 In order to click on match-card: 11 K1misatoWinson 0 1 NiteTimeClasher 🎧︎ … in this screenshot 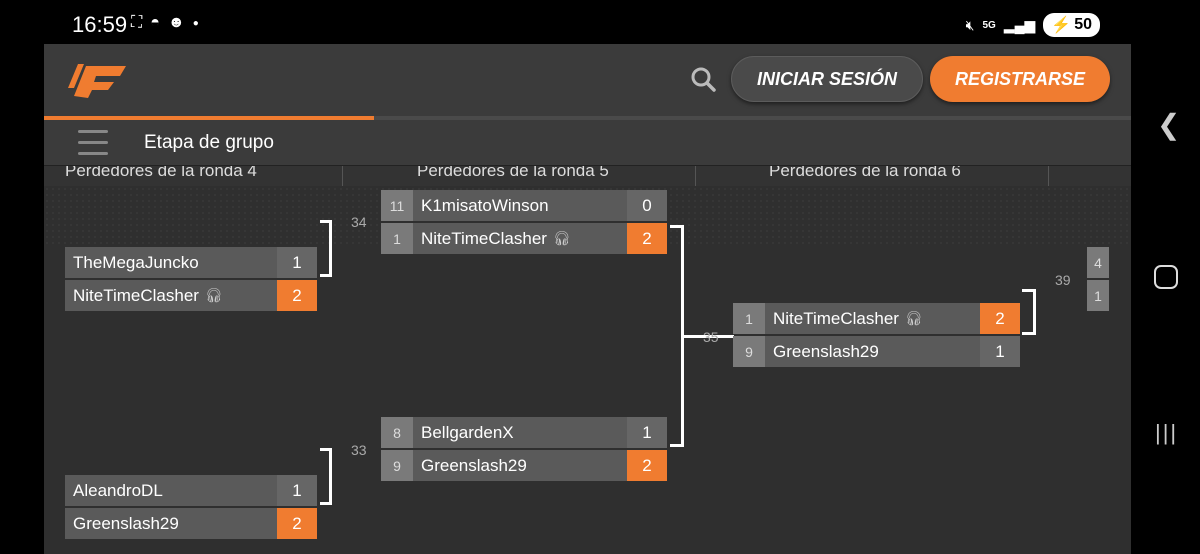, I will do `click(524, 223)`.